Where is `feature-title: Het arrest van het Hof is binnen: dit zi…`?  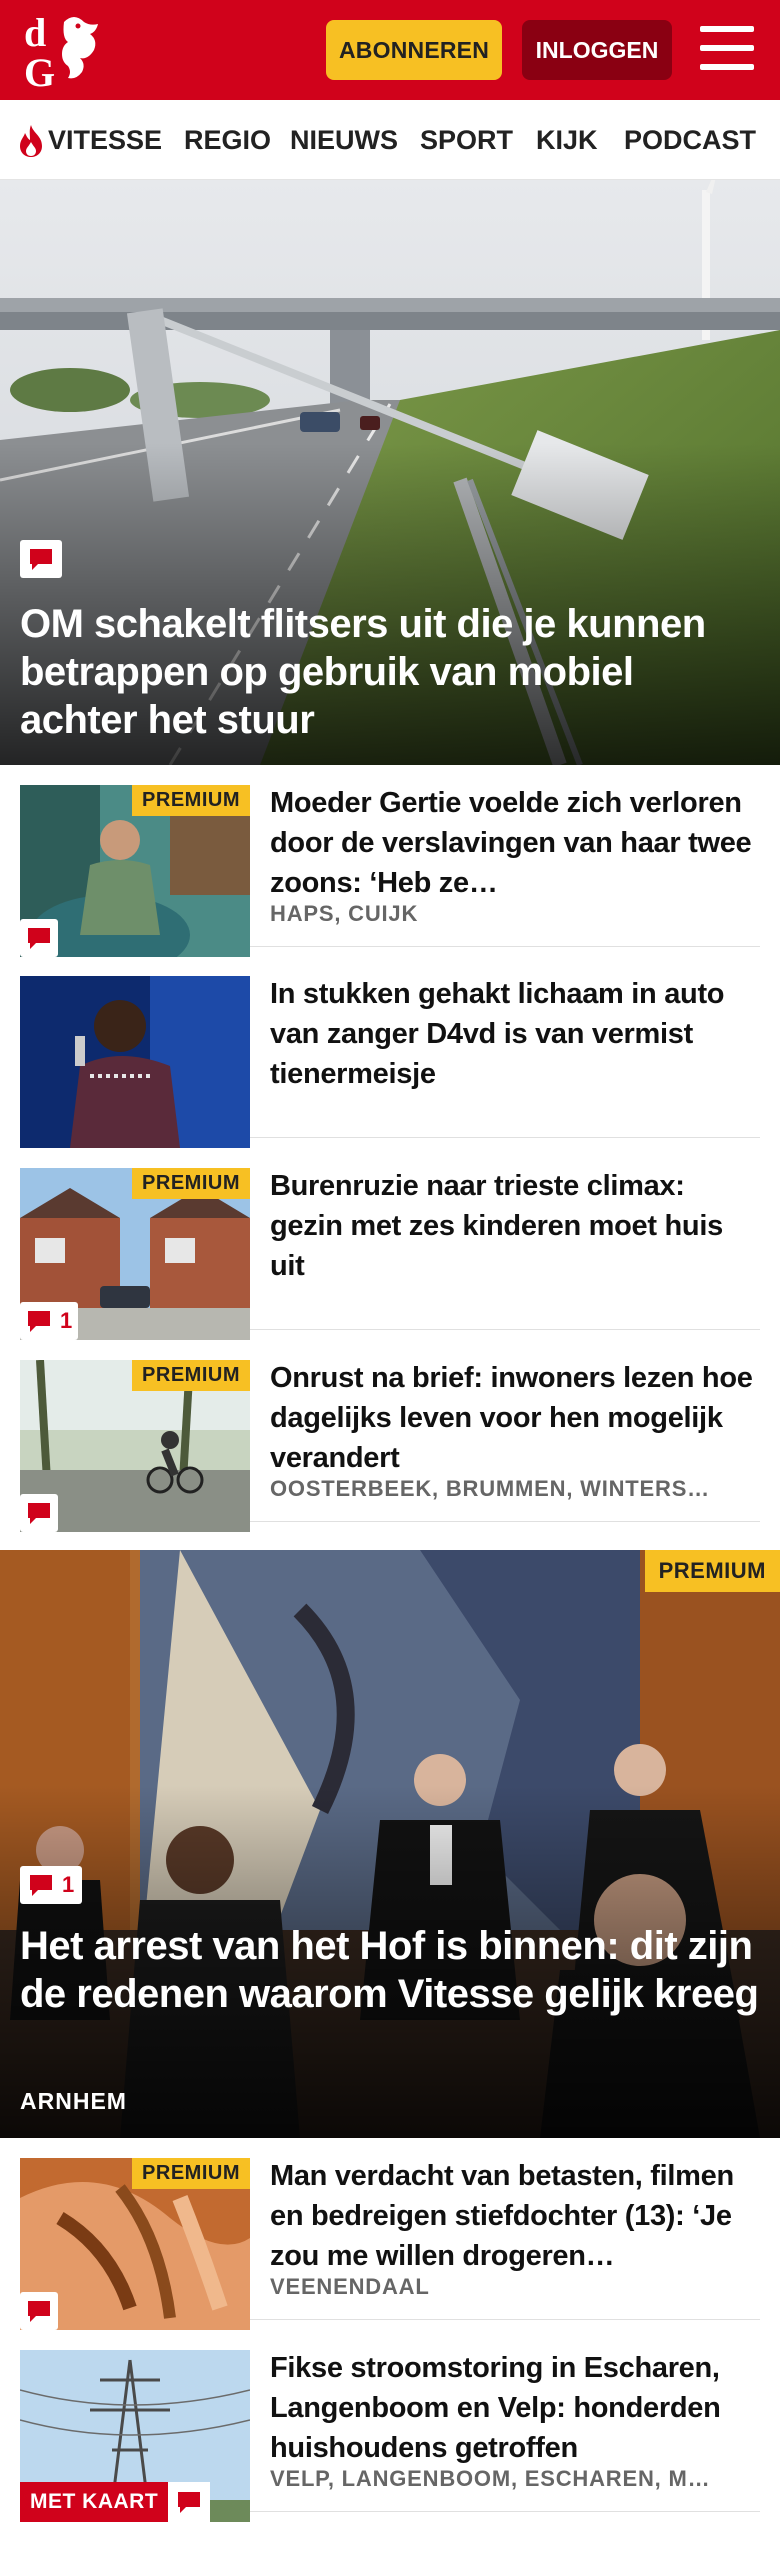
feature-title: Het arrest van het Hof is binnen: dit zi… is located at coordinates (390, 1970).